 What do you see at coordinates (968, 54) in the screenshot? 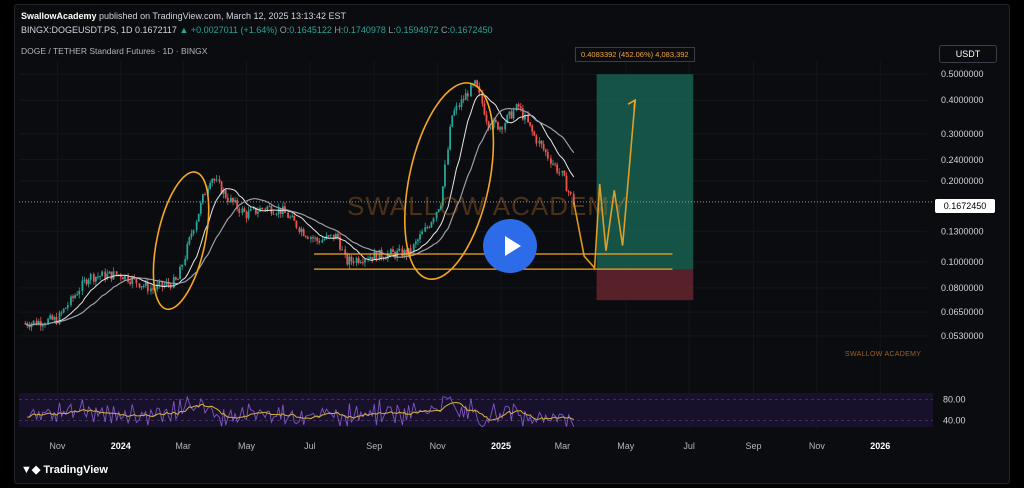
I see `currency-button: USDT` at bounding box center [968, 54].